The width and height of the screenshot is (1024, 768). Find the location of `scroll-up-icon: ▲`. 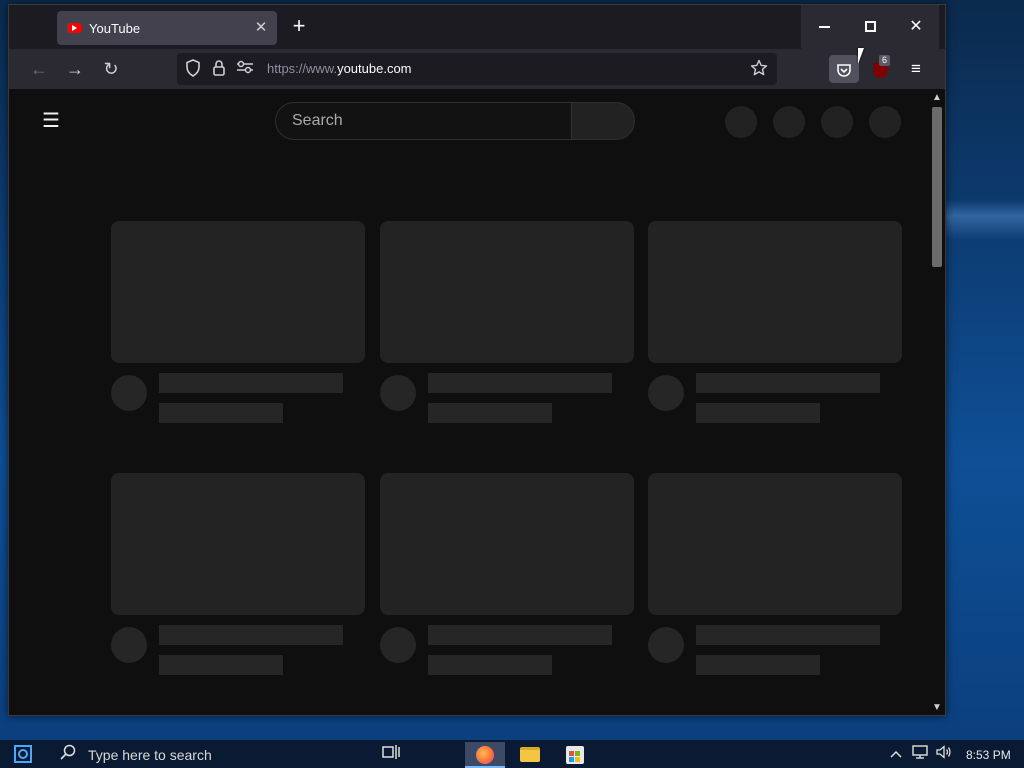

scroll-up-icon: ▲ is located at coordinates (937, 98).